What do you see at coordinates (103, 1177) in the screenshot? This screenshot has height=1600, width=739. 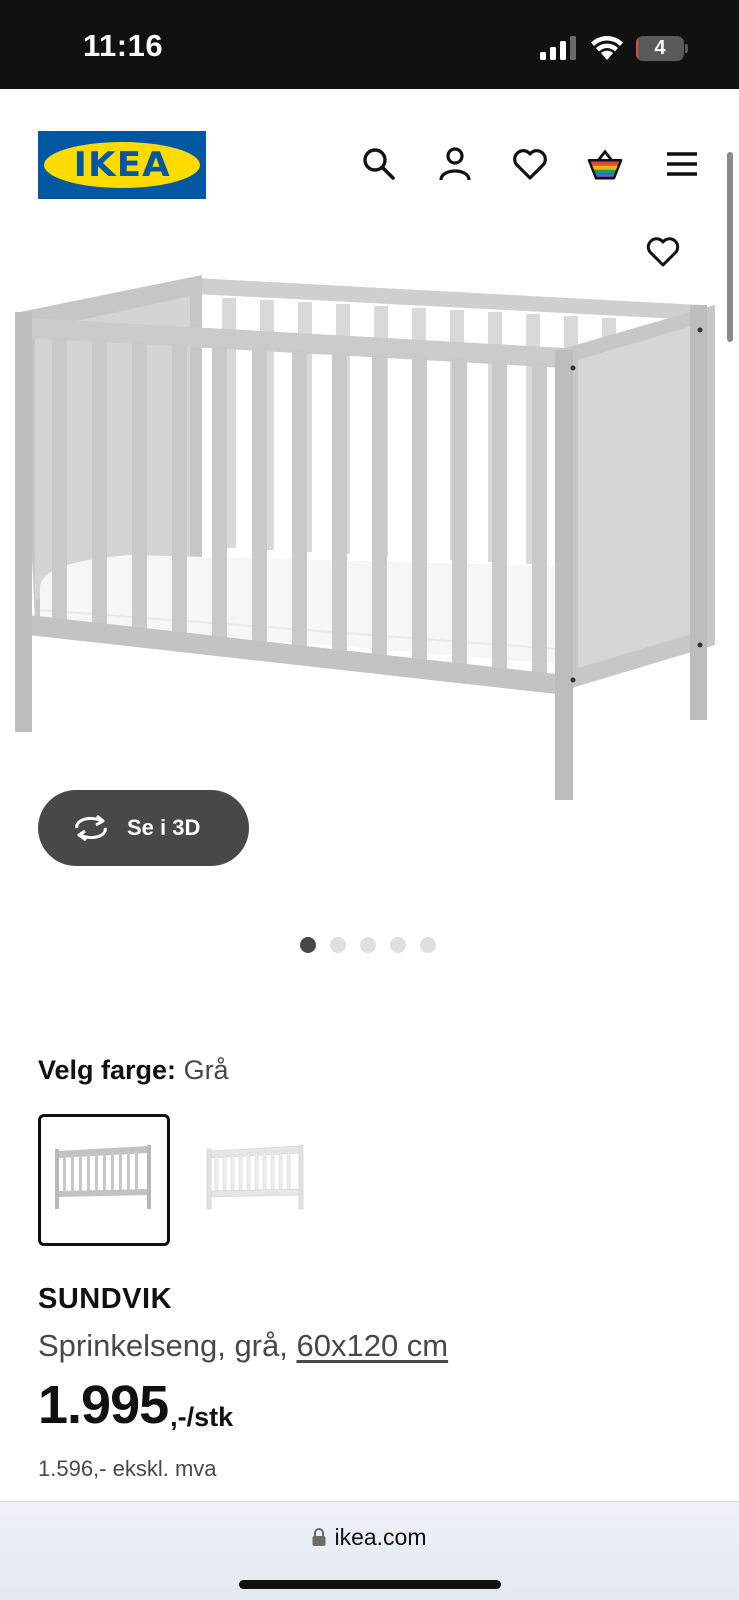 I see `grey-crib-thumbnail` at bounding box center [103, 1177].